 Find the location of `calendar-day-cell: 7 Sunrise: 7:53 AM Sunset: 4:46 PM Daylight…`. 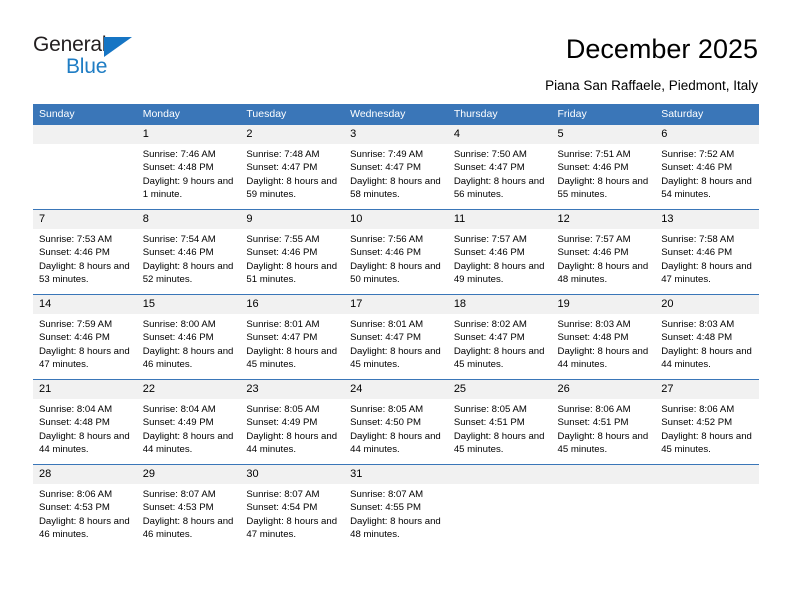

calendar-day-cell: 7 Sunrise: 7:53 AM Sunset: 4:46 PM Daylight… is located at coordinates (85, 252).